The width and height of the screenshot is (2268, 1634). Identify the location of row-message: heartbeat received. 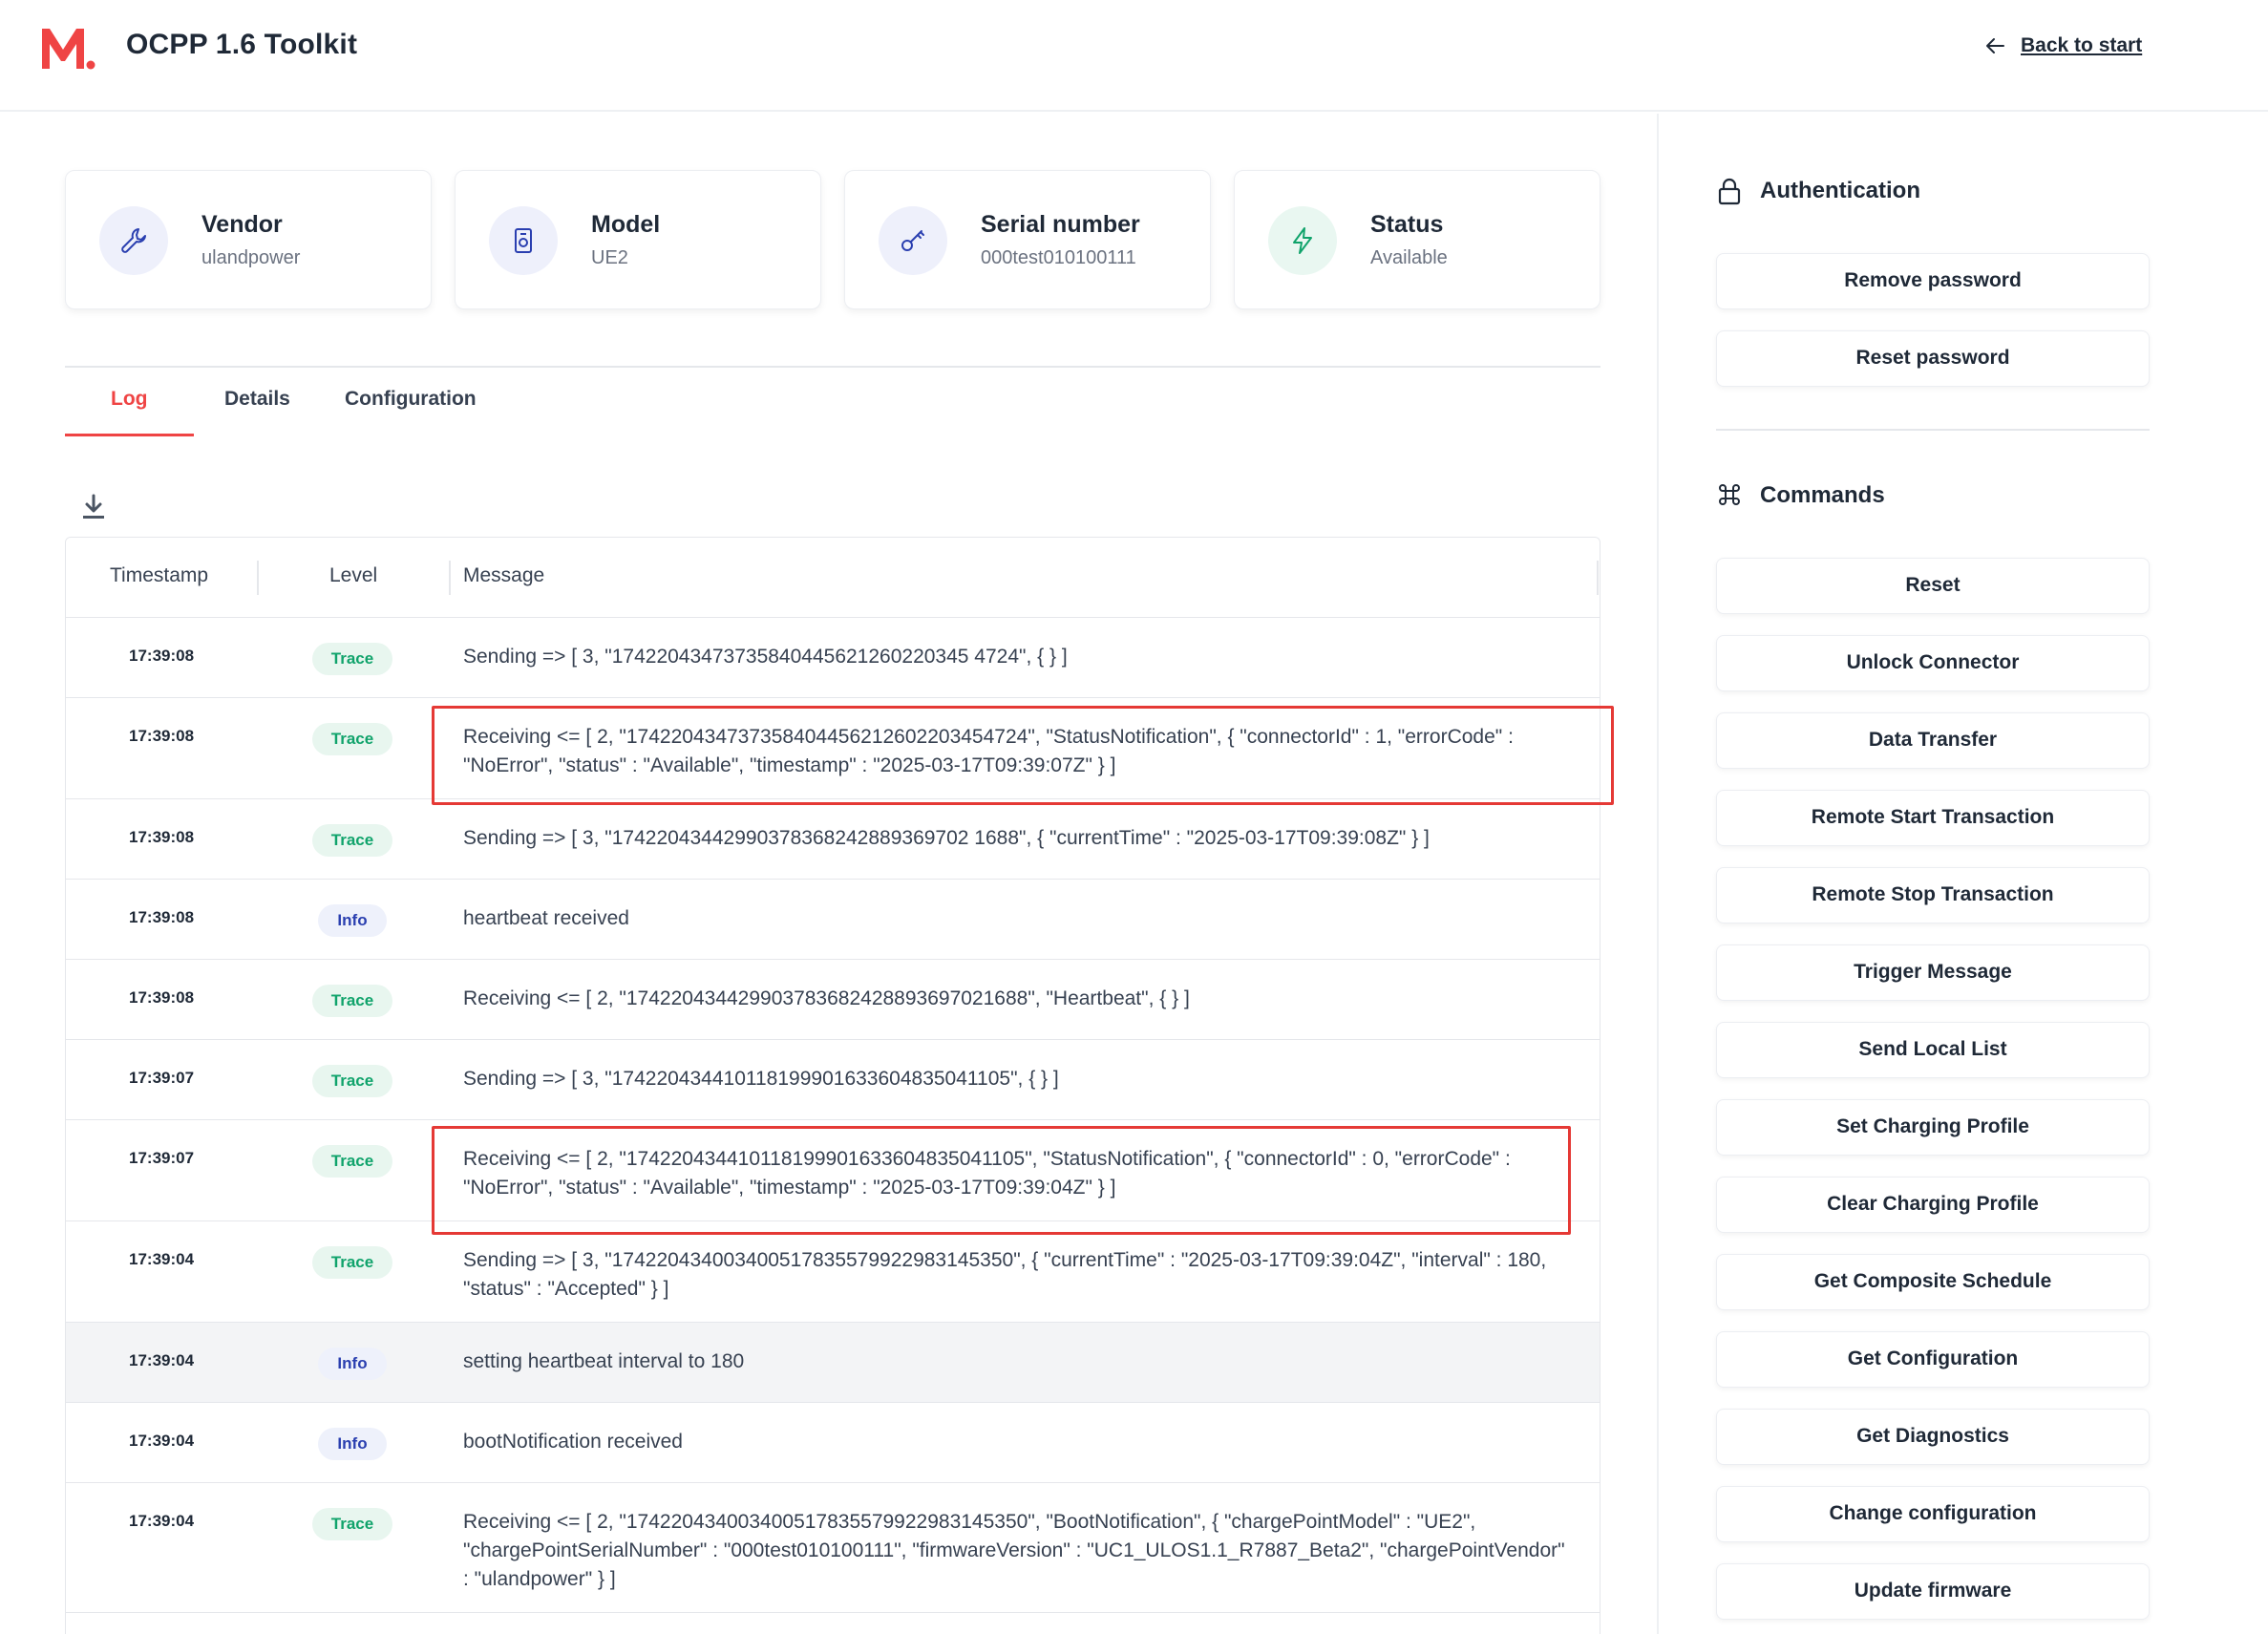
(546, 918).